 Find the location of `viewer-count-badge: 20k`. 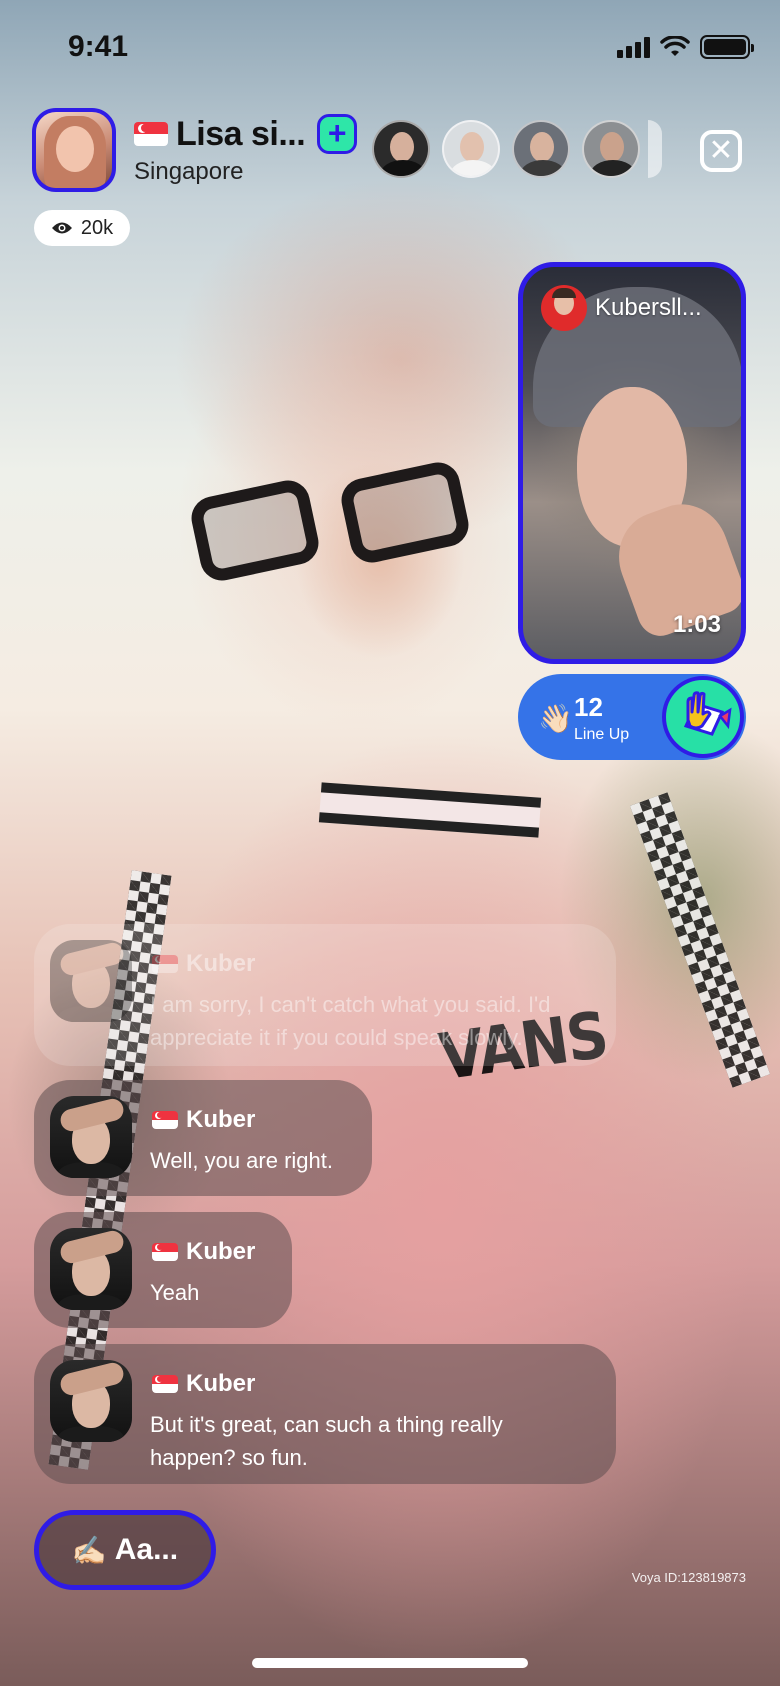

viewer-count-badge: 20k is located at coordinates (82, 228).